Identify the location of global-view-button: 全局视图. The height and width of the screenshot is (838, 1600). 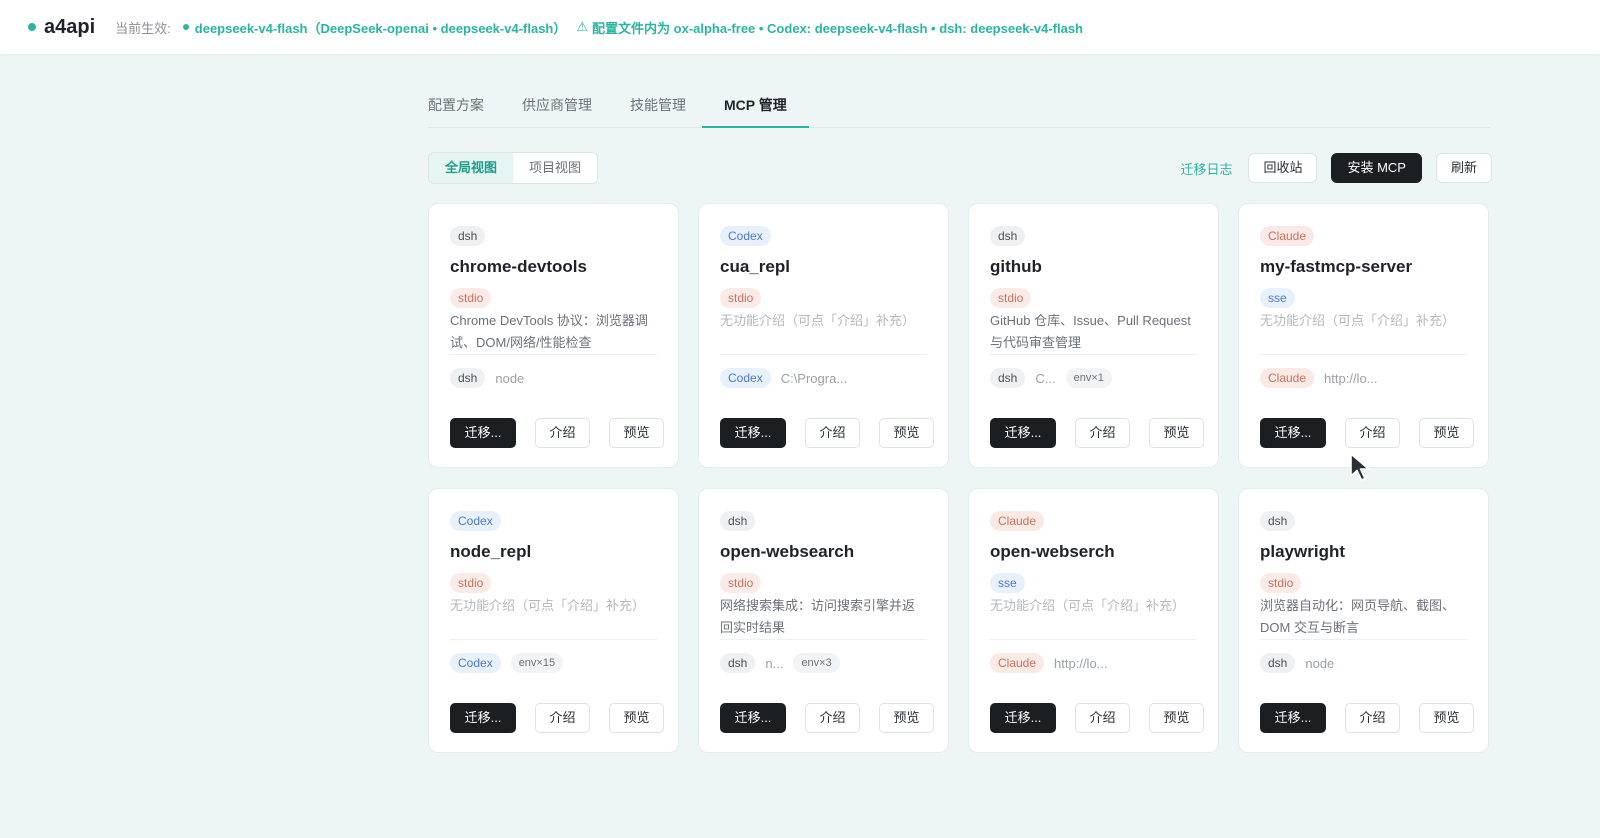
(471, 168).